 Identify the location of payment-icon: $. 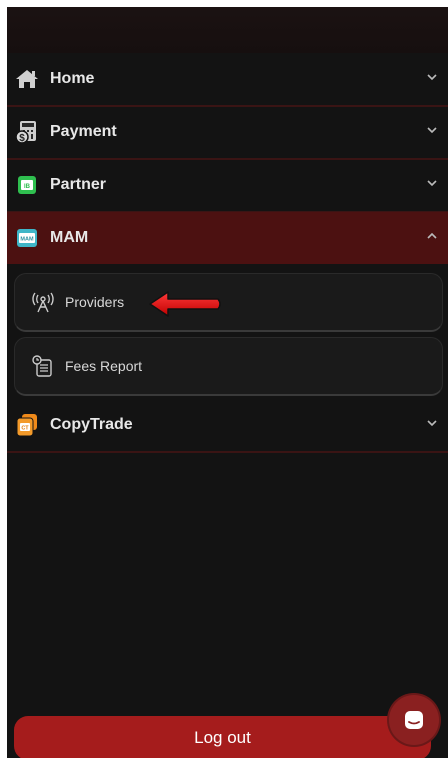
(27, 132).